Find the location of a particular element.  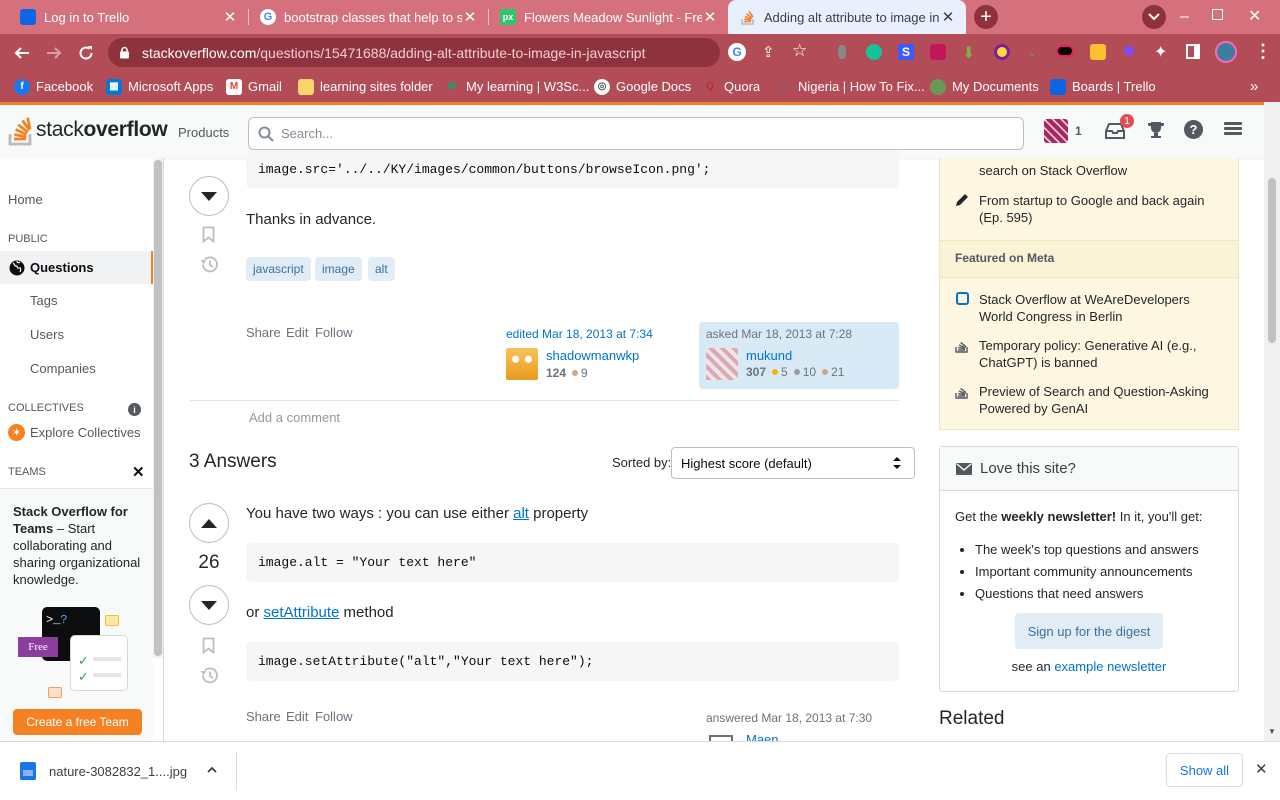

setattribute-link: setAttribute is located at coordinates (302, 612).